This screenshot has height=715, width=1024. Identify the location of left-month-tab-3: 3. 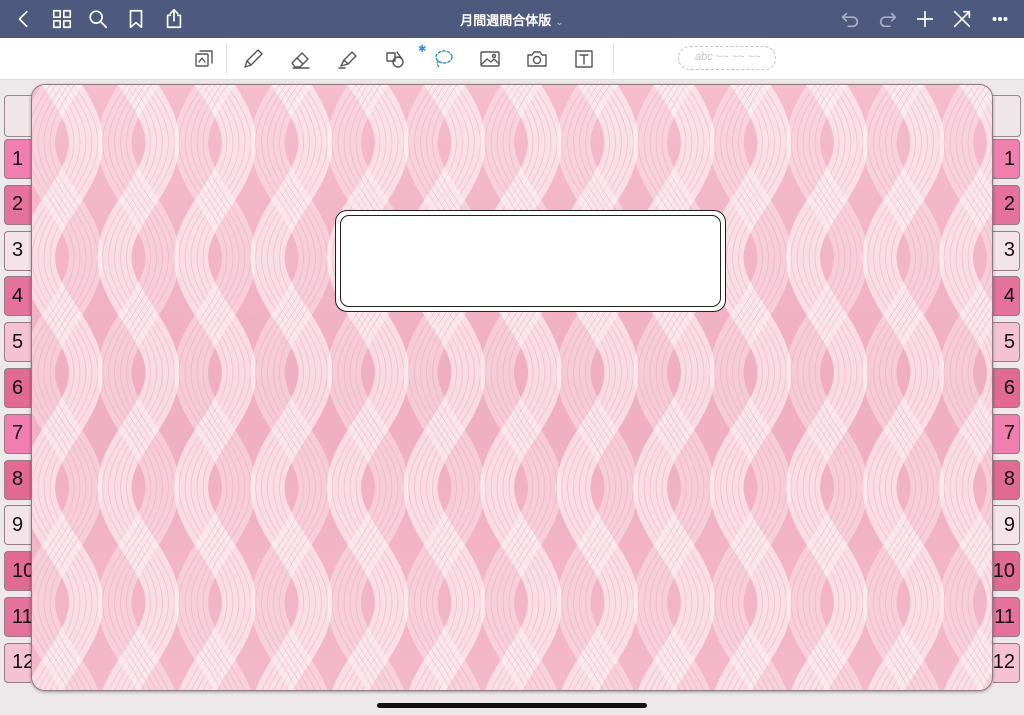
(17, 250).